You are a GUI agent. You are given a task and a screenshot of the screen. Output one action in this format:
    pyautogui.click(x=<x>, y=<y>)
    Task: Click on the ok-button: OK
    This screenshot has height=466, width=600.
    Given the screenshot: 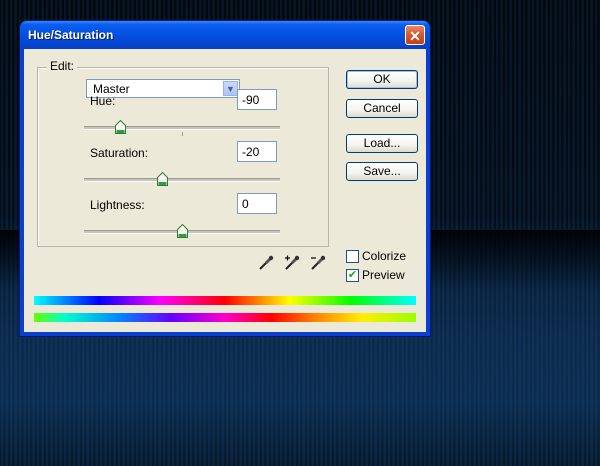 What is the action you would take?
    pyautogui.click(x=382, y=79)
    